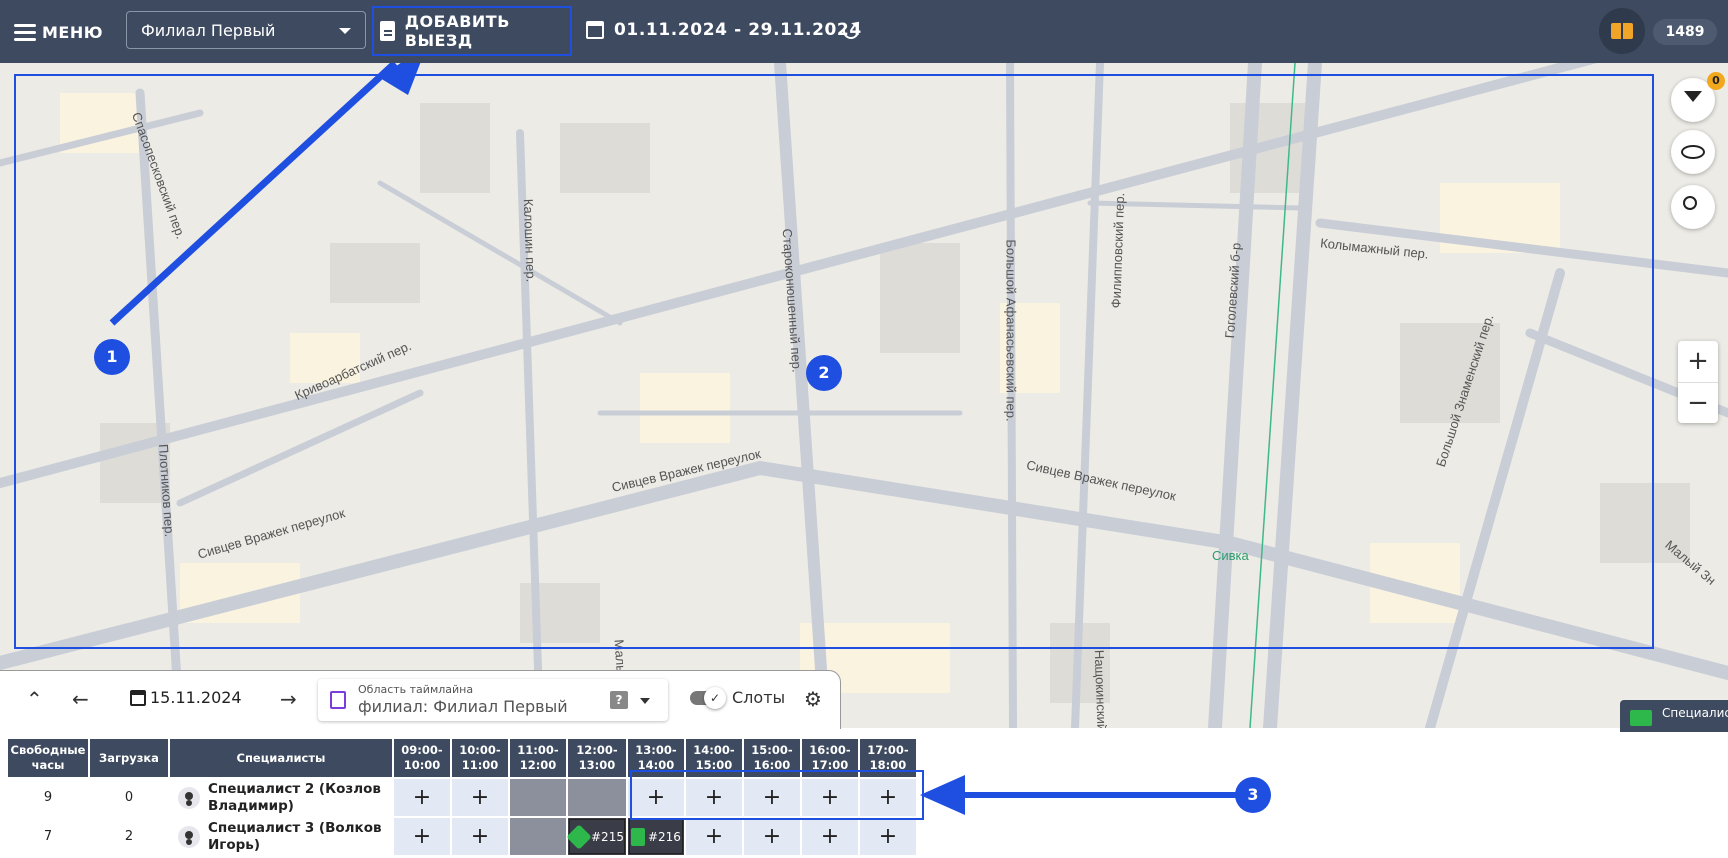 Image resolution: width=1728 pixels, height=858 pixels. Describe the element at coordinates (393, 706) in the screenshot. I see `area-kind: филиал:` at that location.